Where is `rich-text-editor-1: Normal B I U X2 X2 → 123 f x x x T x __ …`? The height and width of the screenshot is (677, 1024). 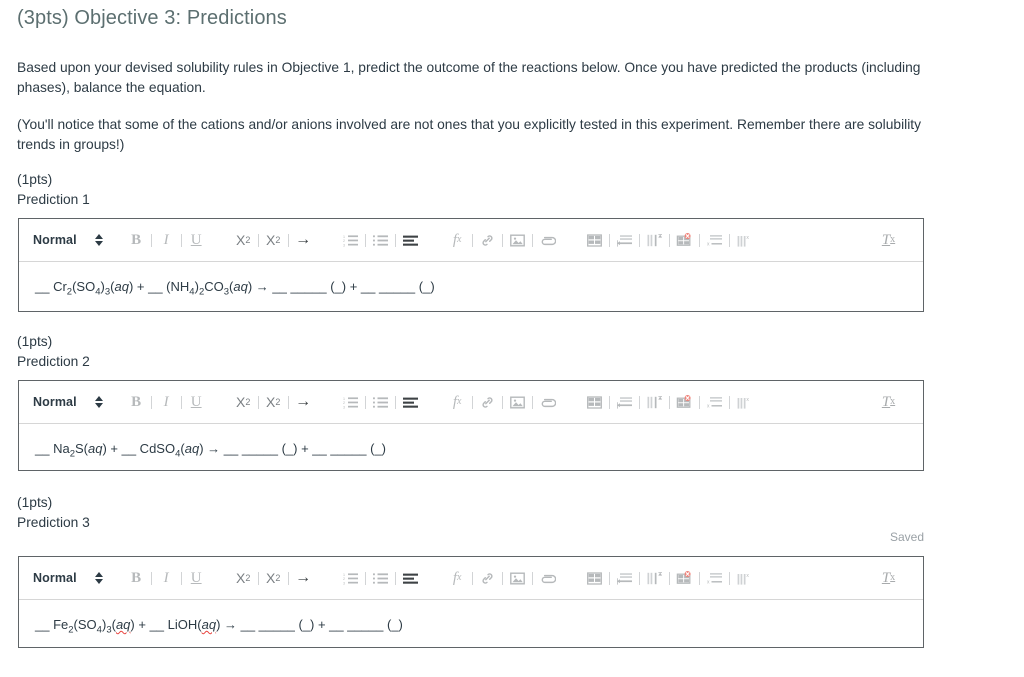
rich-text-editor-1: Normal B I U X2 X2 → 123 f x x x T x __ … is located at coordinates (471, 265).